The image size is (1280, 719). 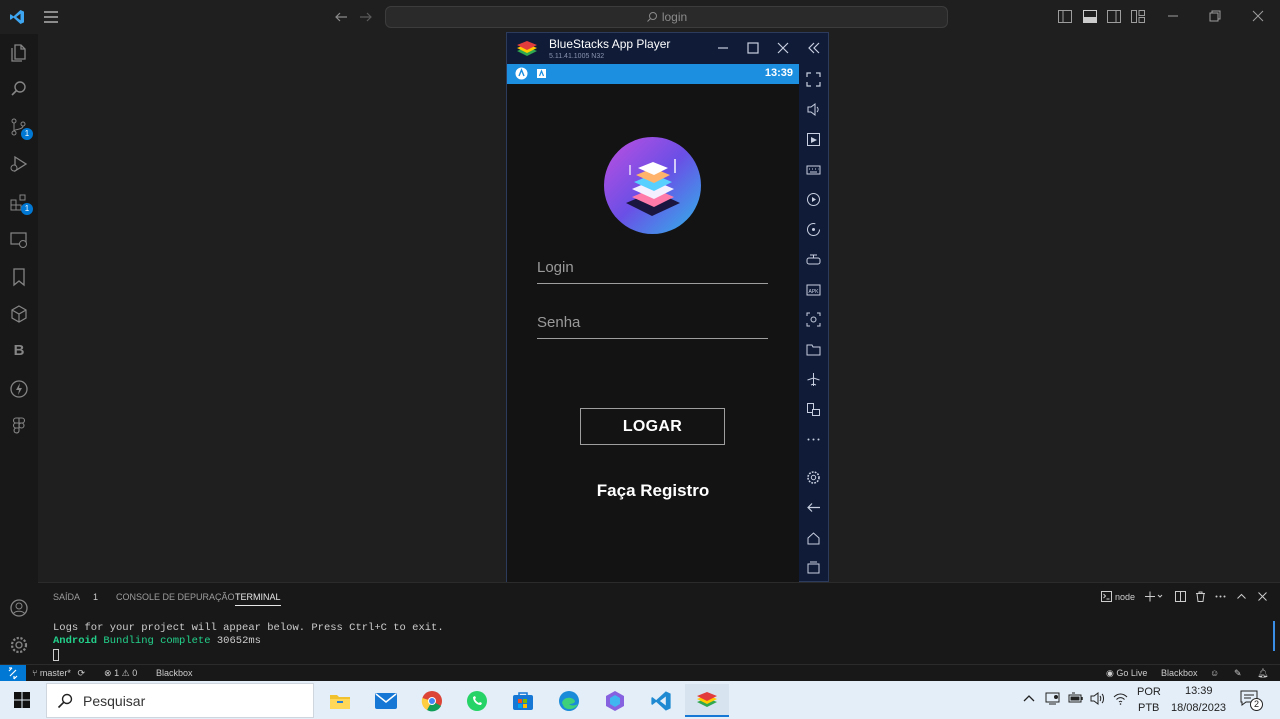 I want to click on bs-collapse-sidebar-icon, so click(x=814, y=48).